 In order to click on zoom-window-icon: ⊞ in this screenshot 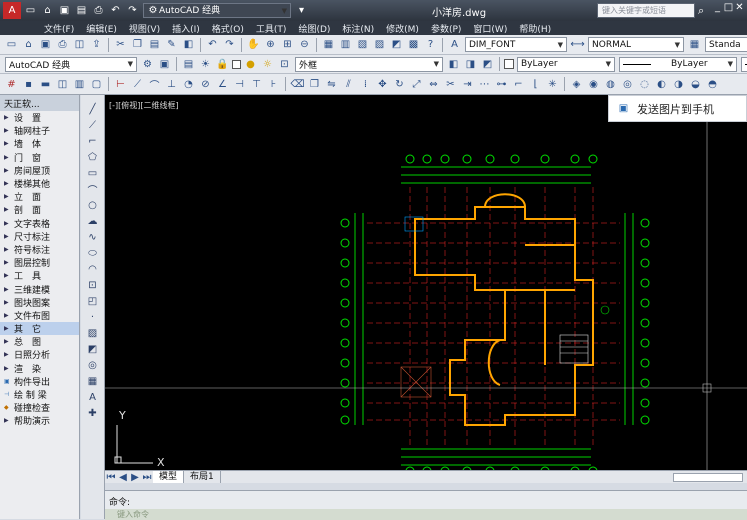, I will do `click(287, 44)`.